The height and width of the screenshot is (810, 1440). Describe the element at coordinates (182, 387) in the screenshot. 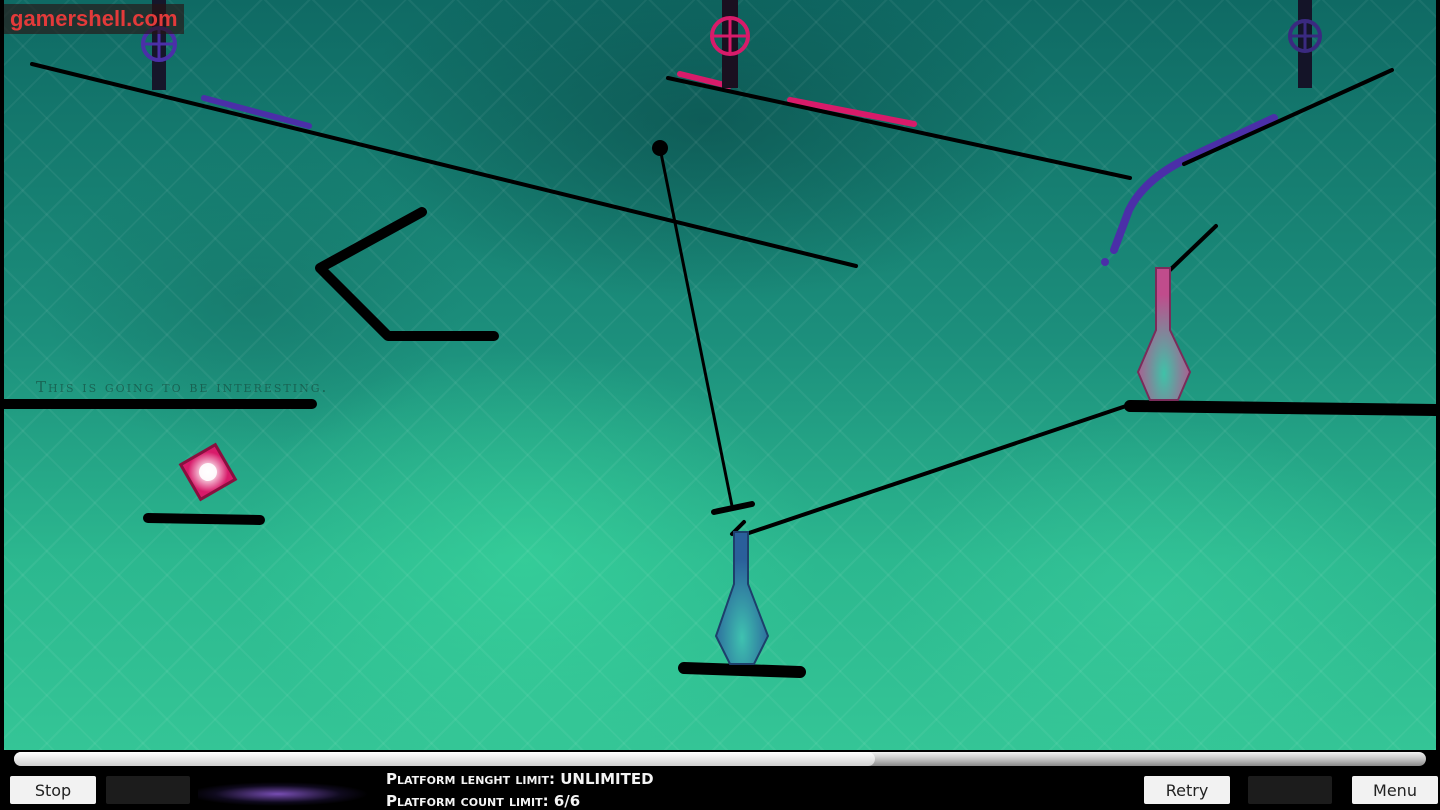

I see `level-hint: This is going to be interesting.` at that location.